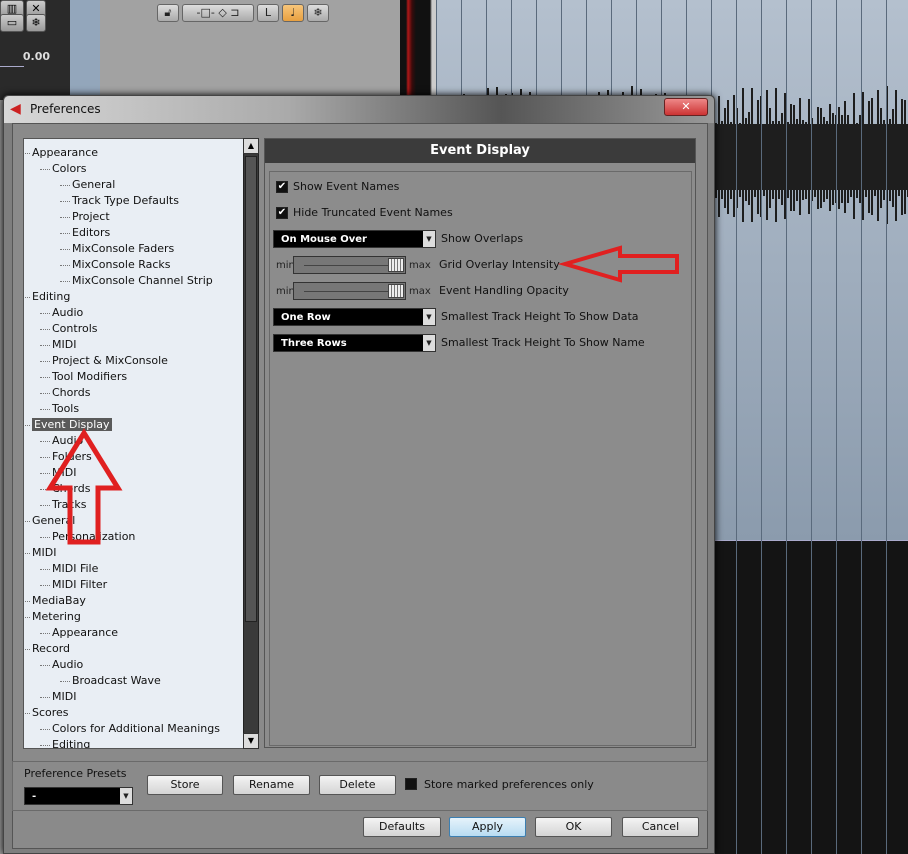  What do you see at coordinates (618, 264) in the screenshot?
I see `annotation-arrow-left-icon` at bounding box center [618, 264].